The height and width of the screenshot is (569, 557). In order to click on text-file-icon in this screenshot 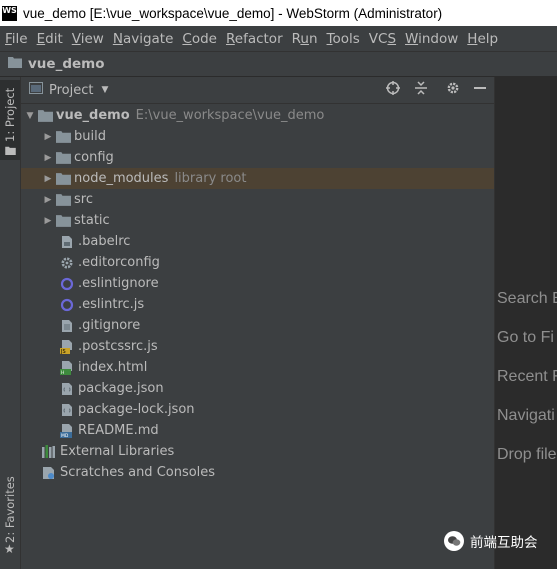, I will do `click(67, 326)`.